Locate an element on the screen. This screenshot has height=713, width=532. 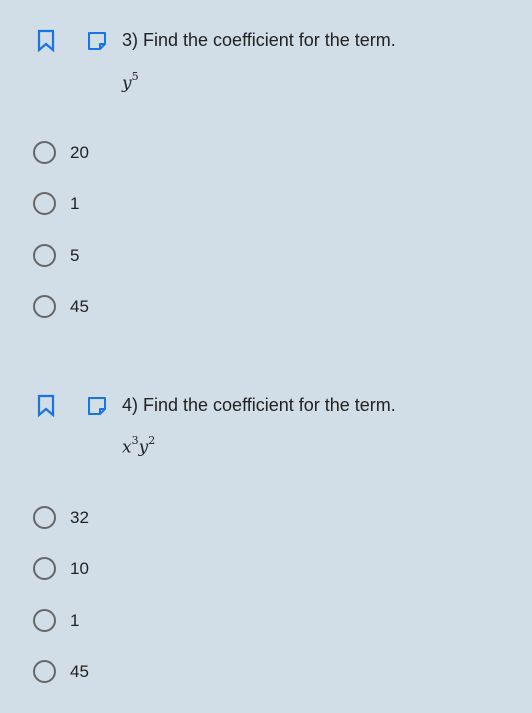
question-header: 4) Find the coefficient for the term. is located at coordinates (266, 407).